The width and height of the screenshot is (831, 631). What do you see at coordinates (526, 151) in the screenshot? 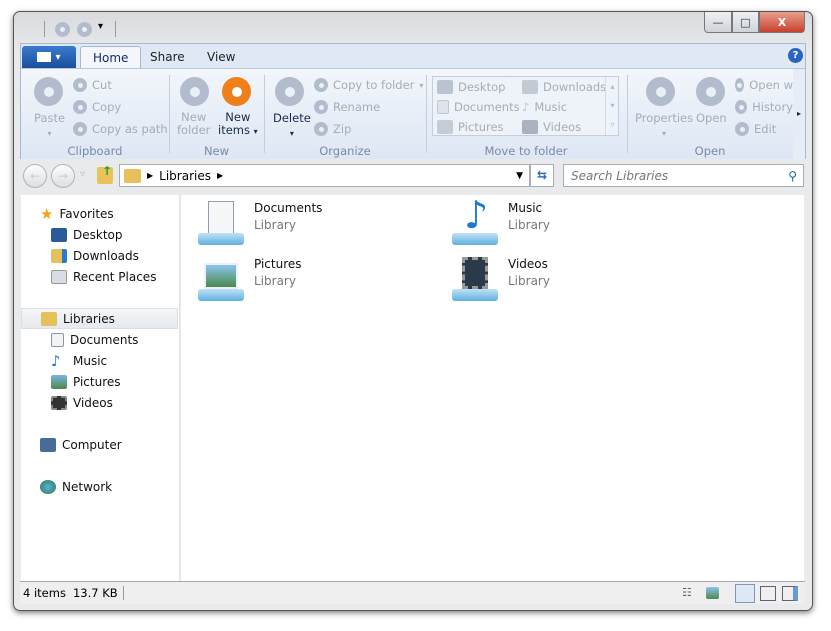
I see `group-label-move-to-folder: Move to folder` at bounding box center [526, 151].